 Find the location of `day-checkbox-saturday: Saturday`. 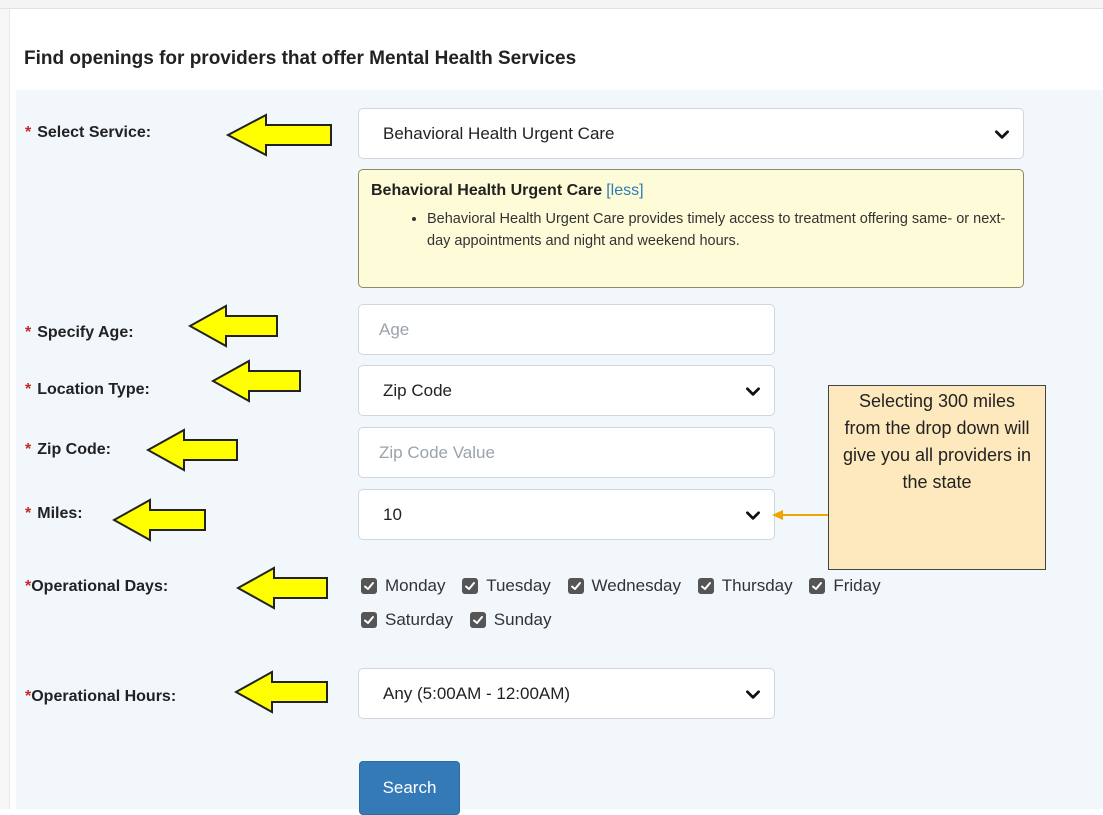

day-checkbox-saturday: Saturday is located at coordinates (407, 620).